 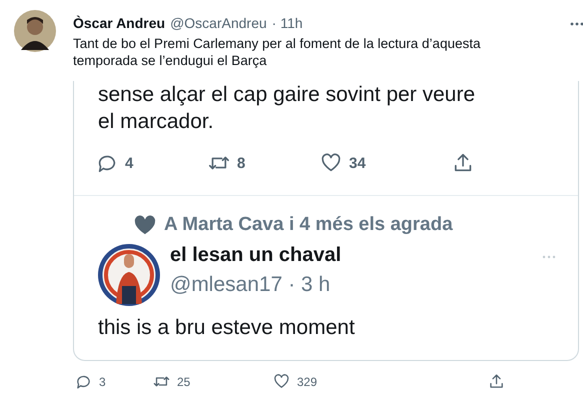 I want to click on reply-icon, so click(x=83, y=381).